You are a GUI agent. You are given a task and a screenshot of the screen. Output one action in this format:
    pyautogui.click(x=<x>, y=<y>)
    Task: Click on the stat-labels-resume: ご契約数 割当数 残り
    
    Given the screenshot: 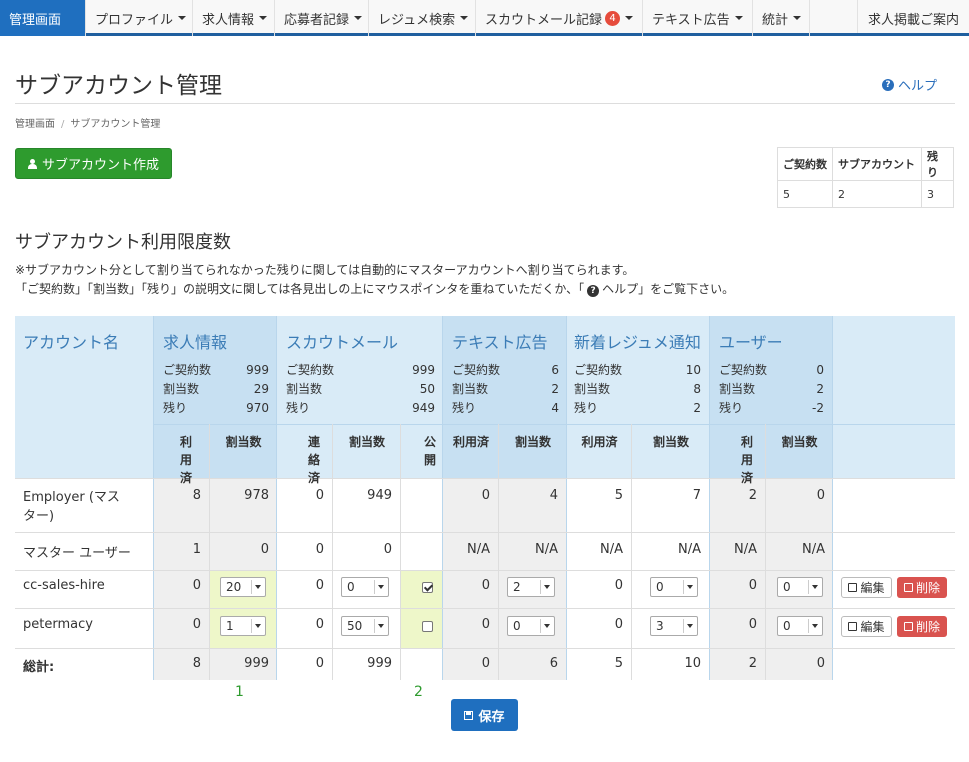 What is the action you would take?
    pyautogui.click(x=598, y=389)
    